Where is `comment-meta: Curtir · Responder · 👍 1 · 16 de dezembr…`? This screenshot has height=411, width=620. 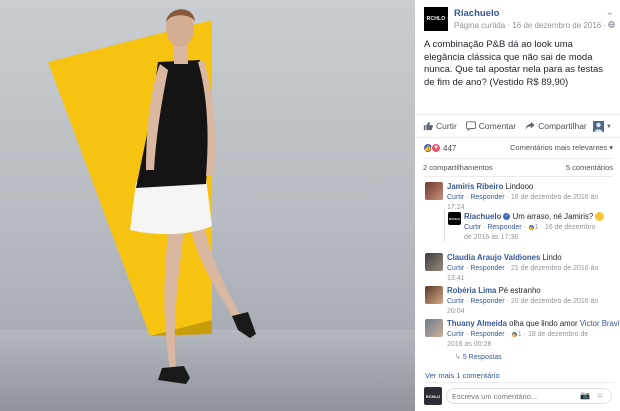
comment-meta: Curtir · Responder · 👍 1 · 16 de dezembr… is located at coordinates (530, 232).